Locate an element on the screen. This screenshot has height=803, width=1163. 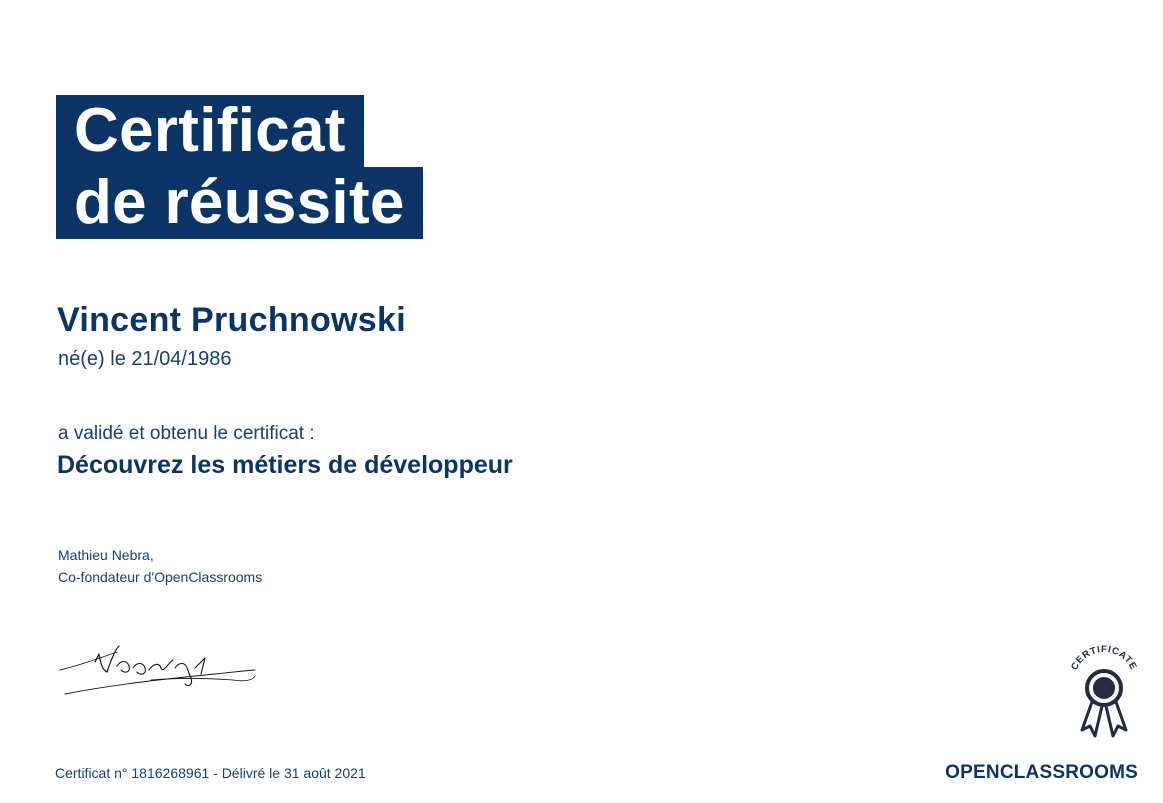
openclassrooms-logo: OPENCLASSROOMS is located at coordinates (1041, 772).